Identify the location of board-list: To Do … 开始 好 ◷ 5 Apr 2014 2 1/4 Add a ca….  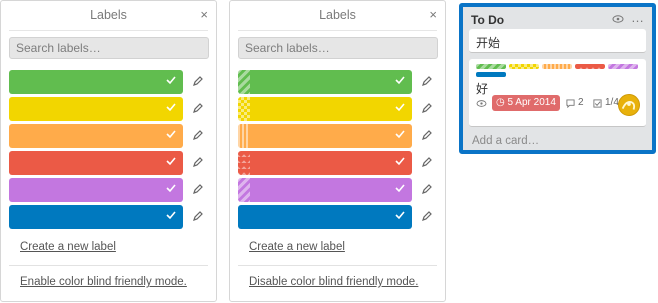
(557, 78).